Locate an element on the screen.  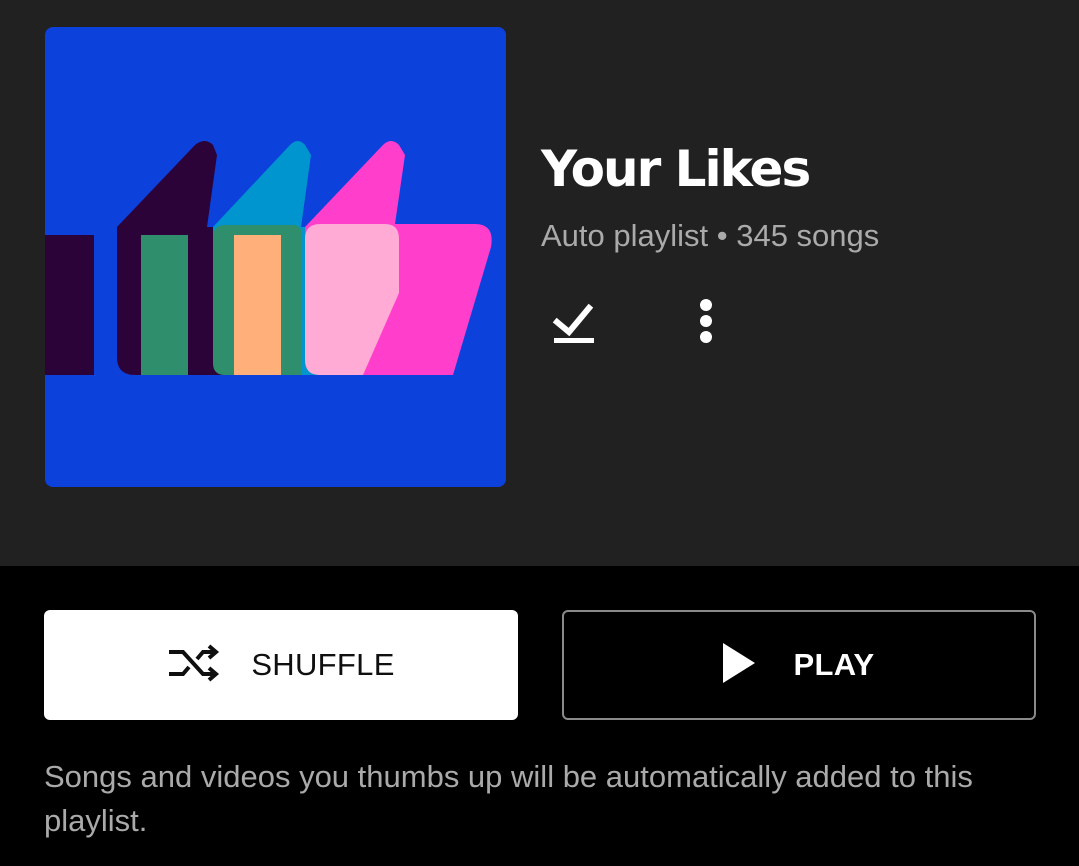
more-vert-icon is located at coordinates (706, 323).